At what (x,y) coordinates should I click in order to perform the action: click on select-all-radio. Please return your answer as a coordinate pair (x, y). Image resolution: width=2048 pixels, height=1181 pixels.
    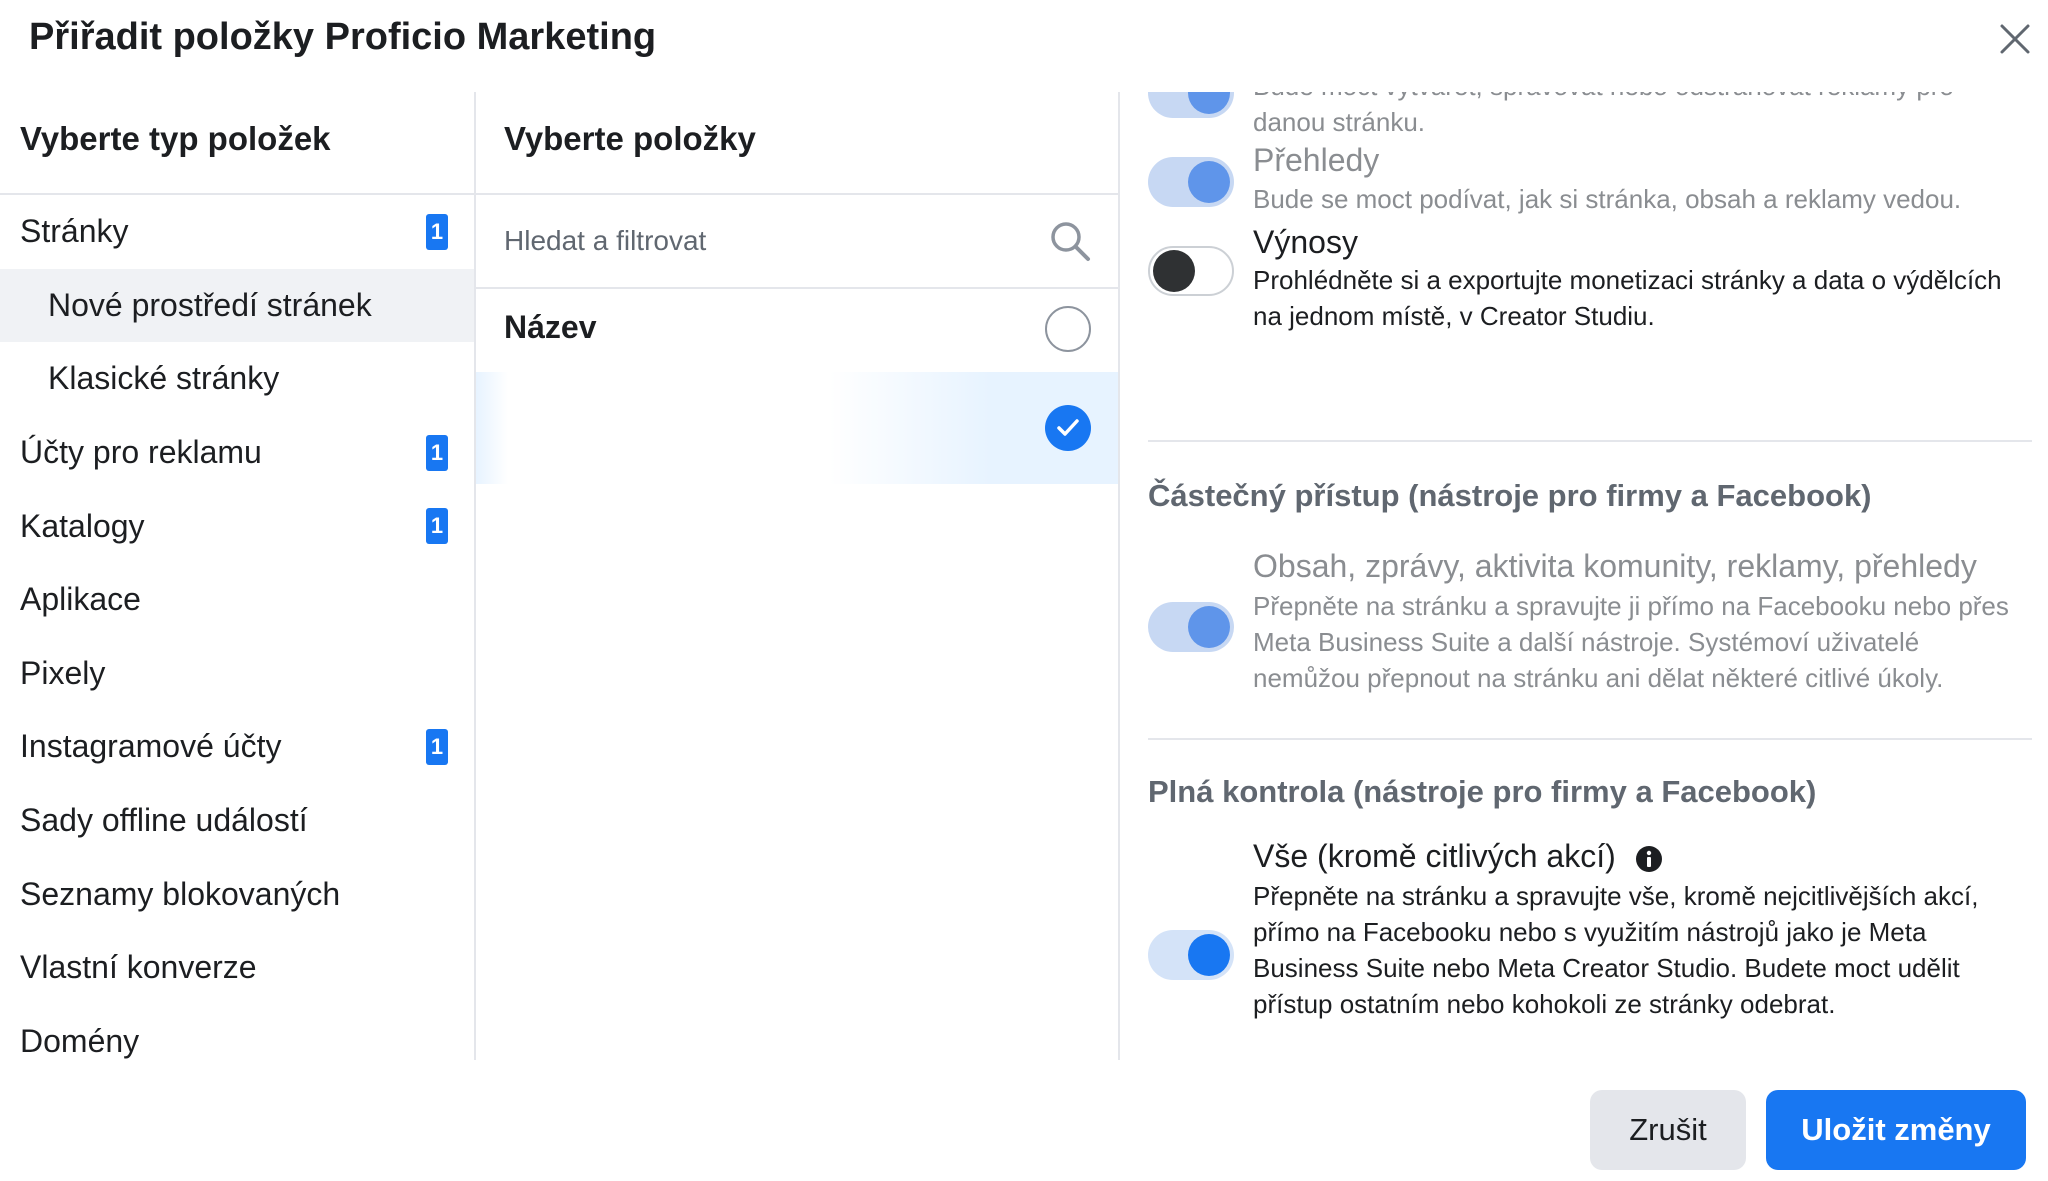
    Looking at the image, I should click on (1068, 329).